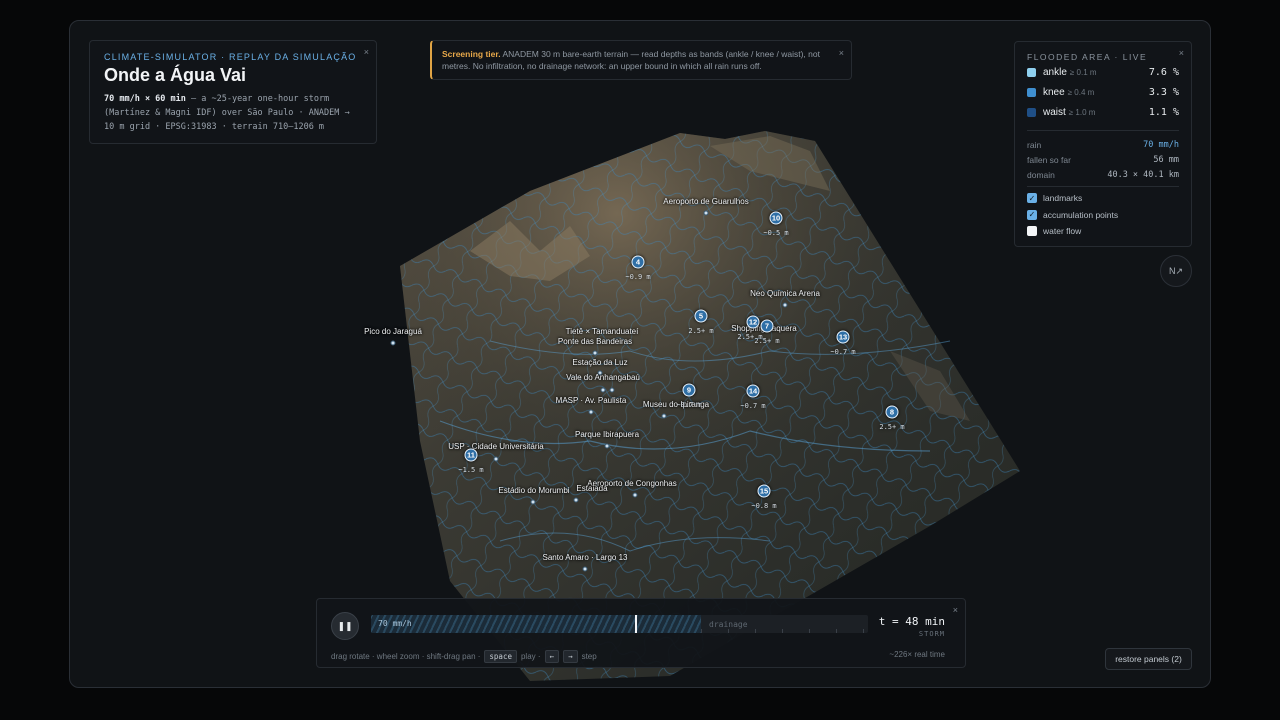 The width and height of the screenshot is (1280, 720). I want to click on phase-label: STORM, so click(931, 634).